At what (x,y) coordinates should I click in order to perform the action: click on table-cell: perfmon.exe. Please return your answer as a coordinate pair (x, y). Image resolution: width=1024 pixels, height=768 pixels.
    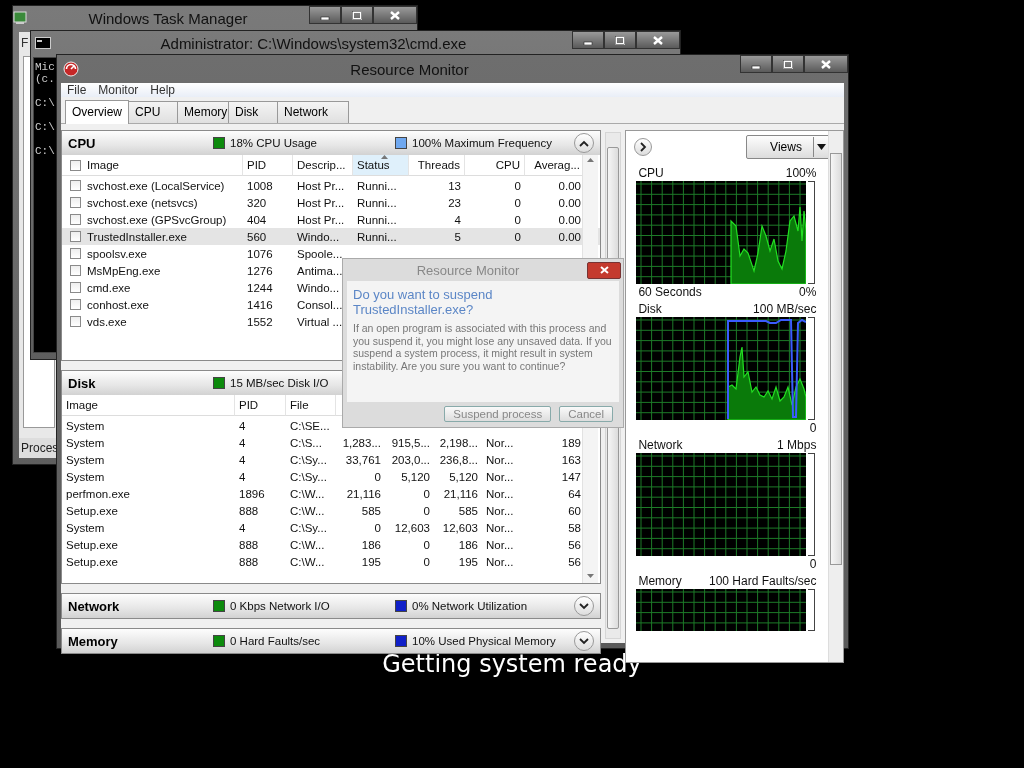
    Looking at the image, I should click on (98, 493).